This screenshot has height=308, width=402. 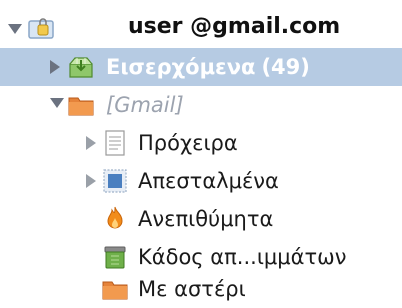 I want to click on gmail-group-label: [Gmail], so click(x=145, y=105).